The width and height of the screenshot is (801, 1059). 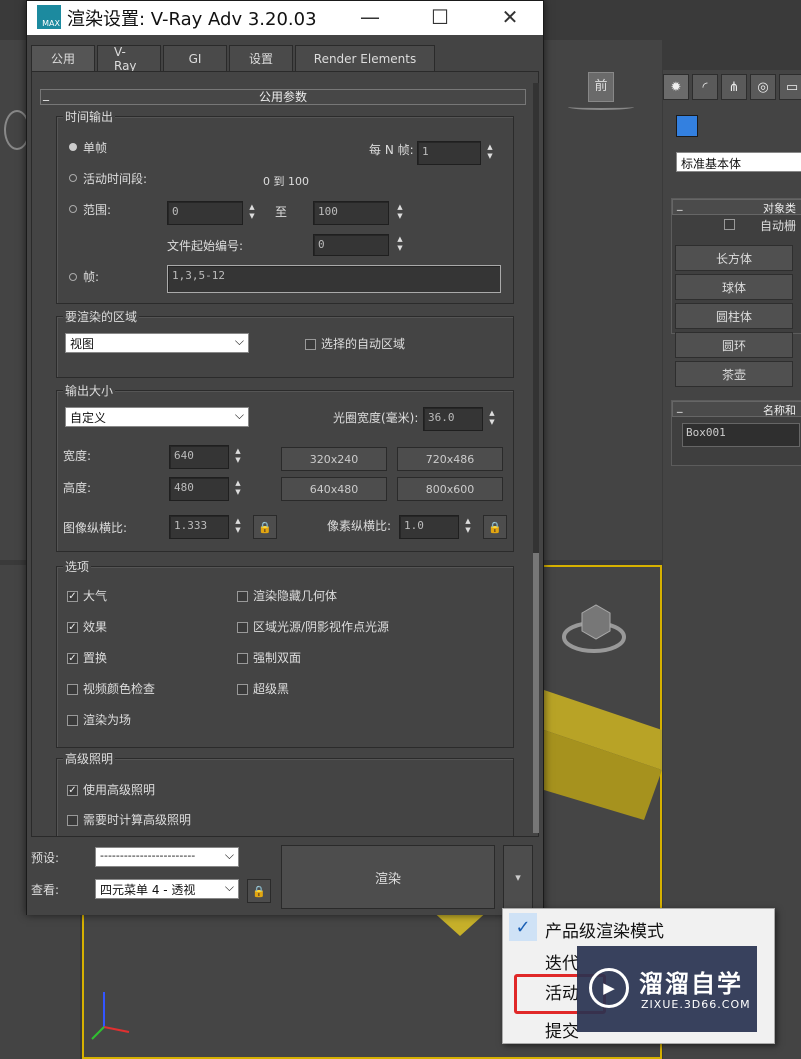 I want to click on range-end-input: 100, so click(x=351, y=213).